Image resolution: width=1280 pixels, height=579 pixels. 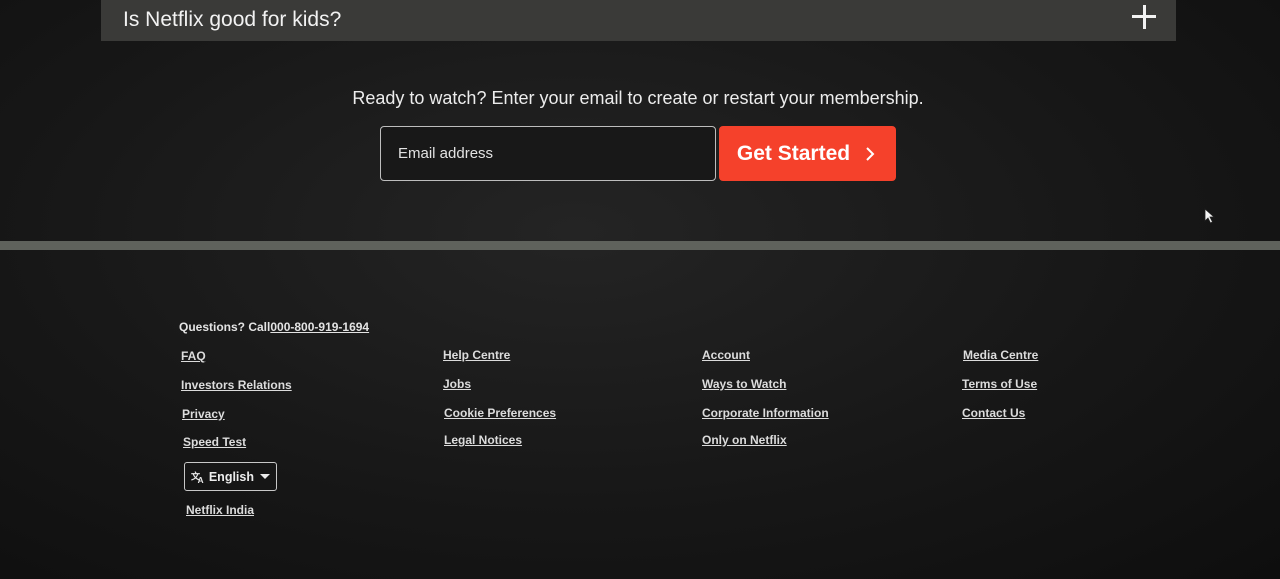 I want to click on phone-link: 000-800-919-1694, so click(x=319, y=327).